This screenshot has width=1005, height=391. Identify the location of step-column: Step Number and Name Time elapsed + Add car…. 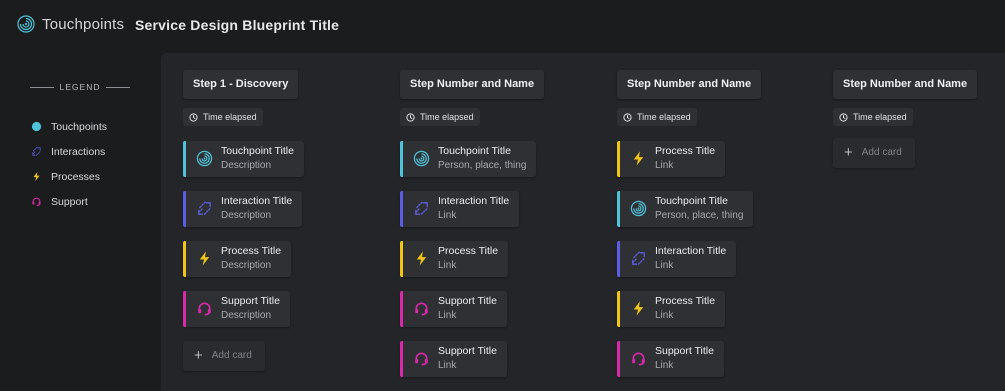
(919, 119).